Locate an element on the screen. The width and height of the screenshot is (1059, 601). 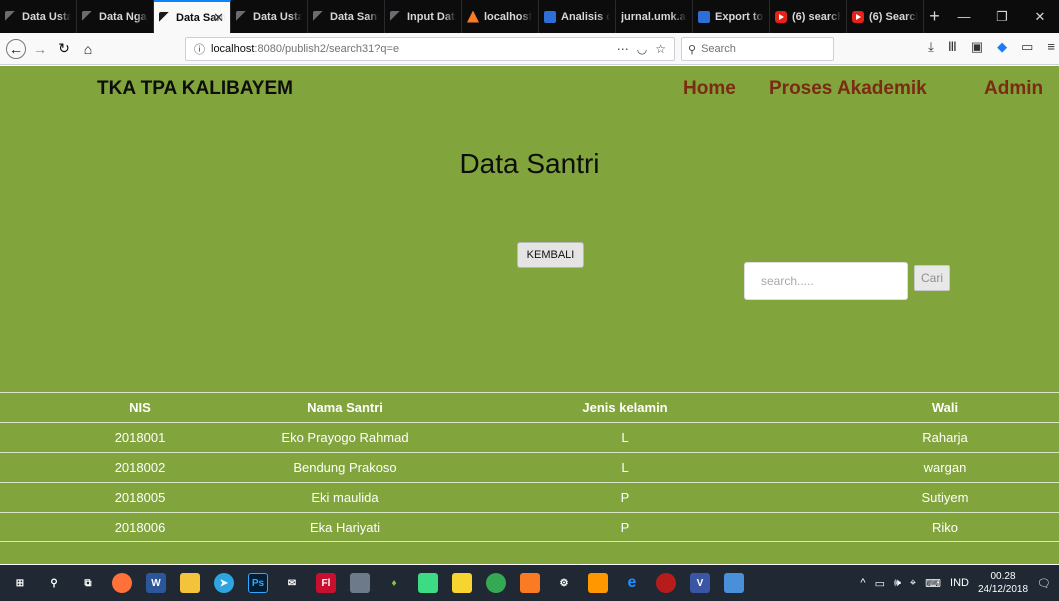
minimize-button: — is located at coordinates (964, 16).